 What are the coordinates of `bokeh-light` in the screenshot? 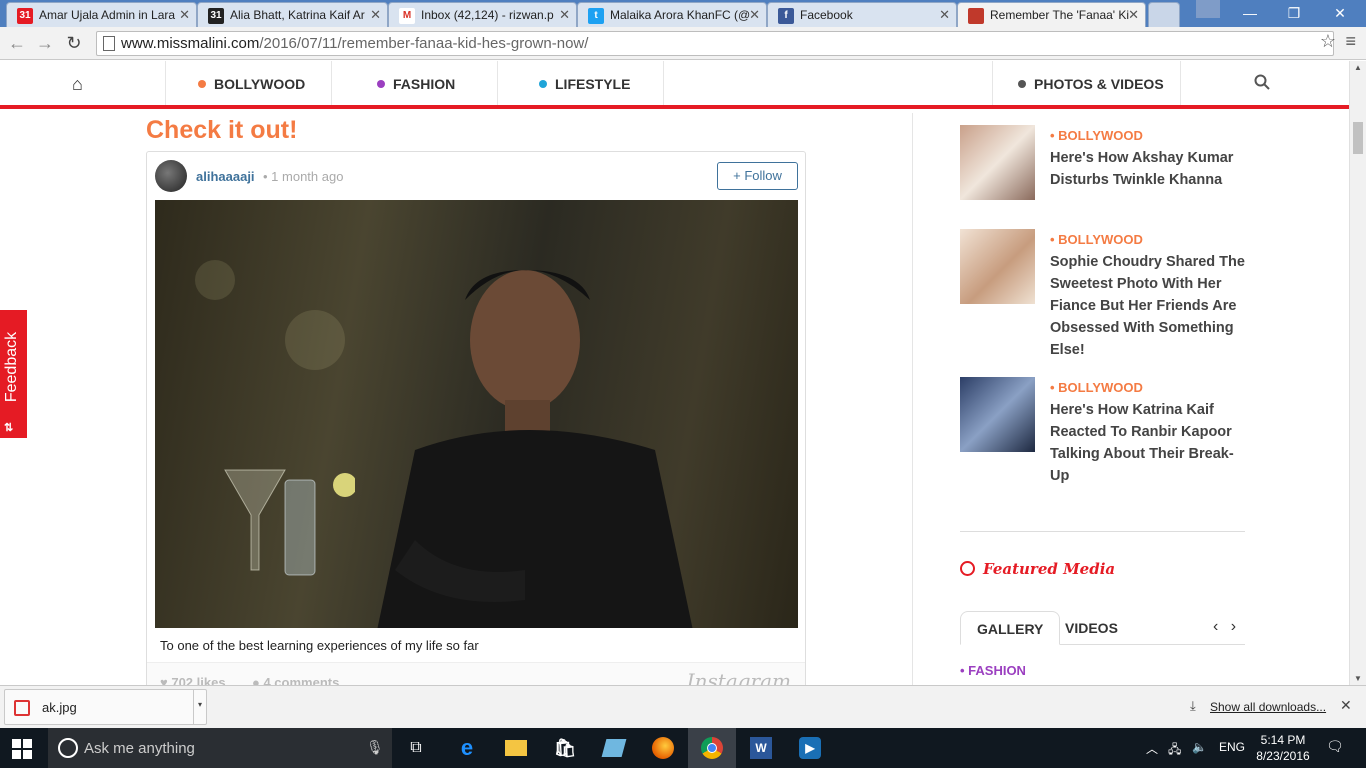 It's located at (215, 280).